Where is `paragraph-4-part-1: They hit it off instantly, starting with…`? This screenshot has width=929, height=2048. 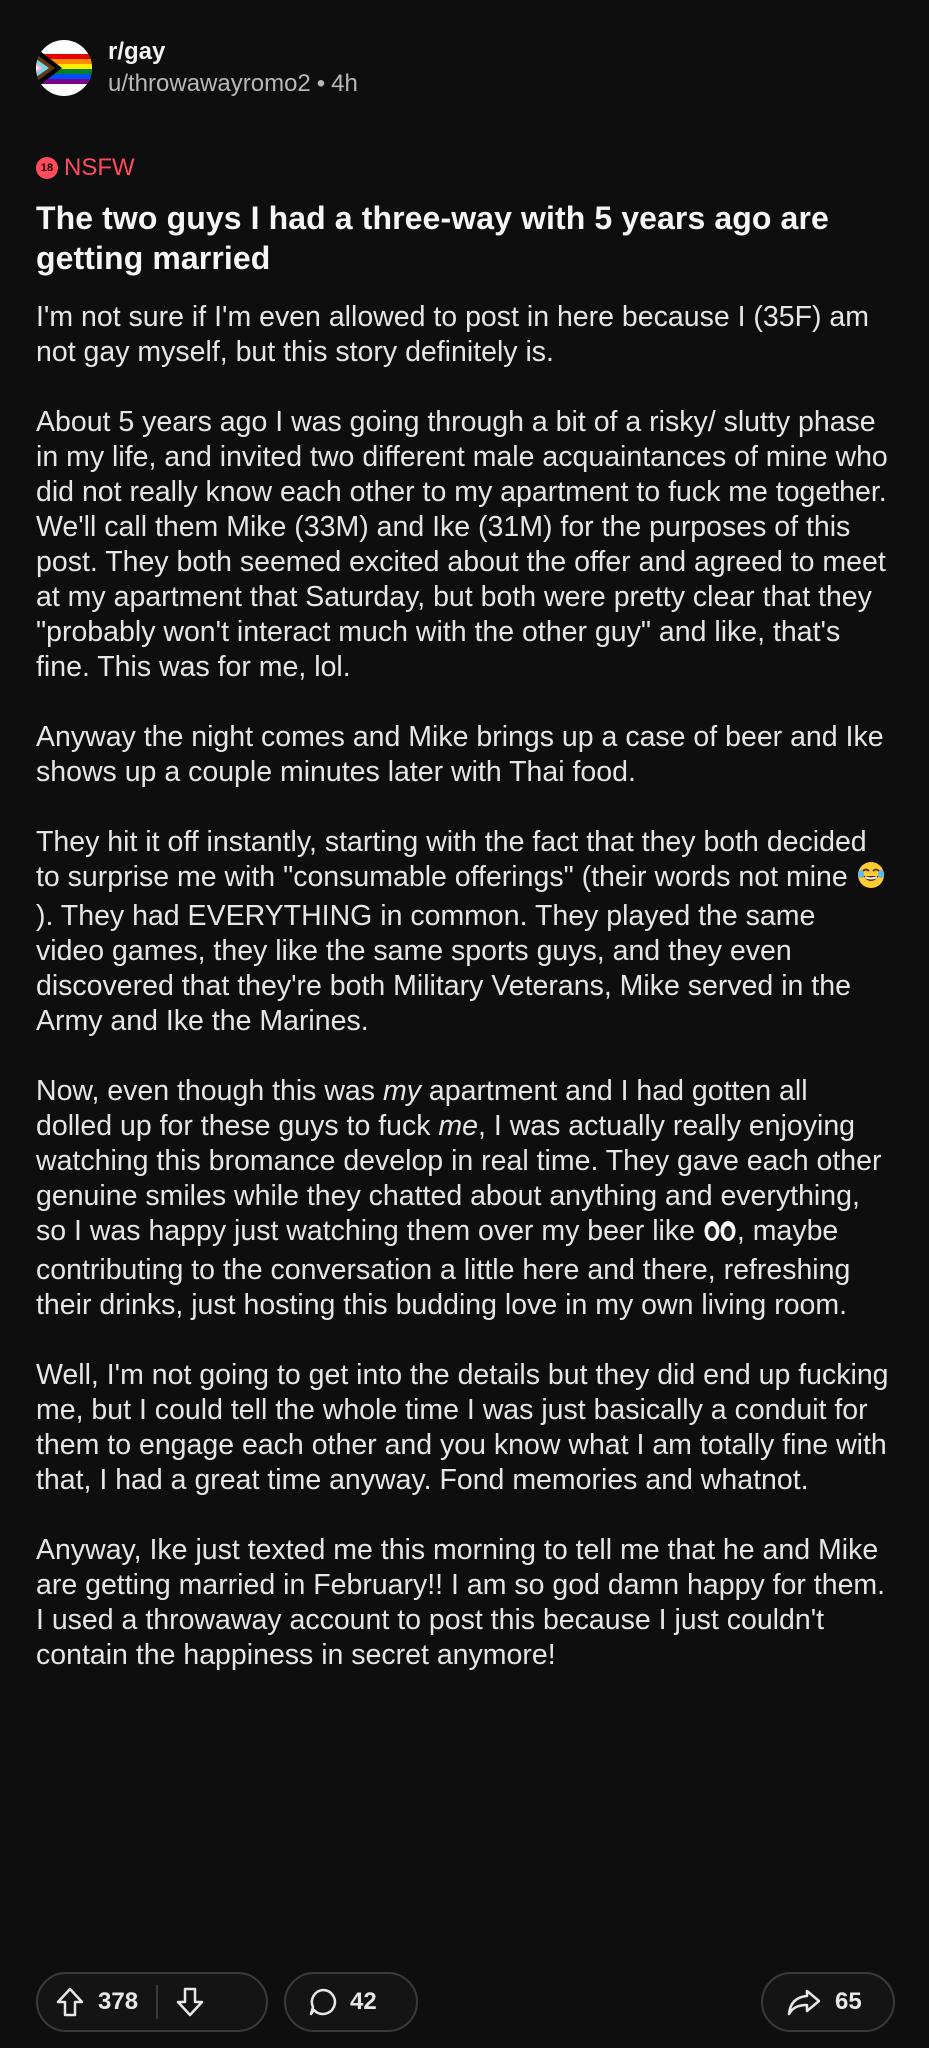
paragraph-4-part-1: They hit it off instantly, starting with… is located at coordinates (451, 859).